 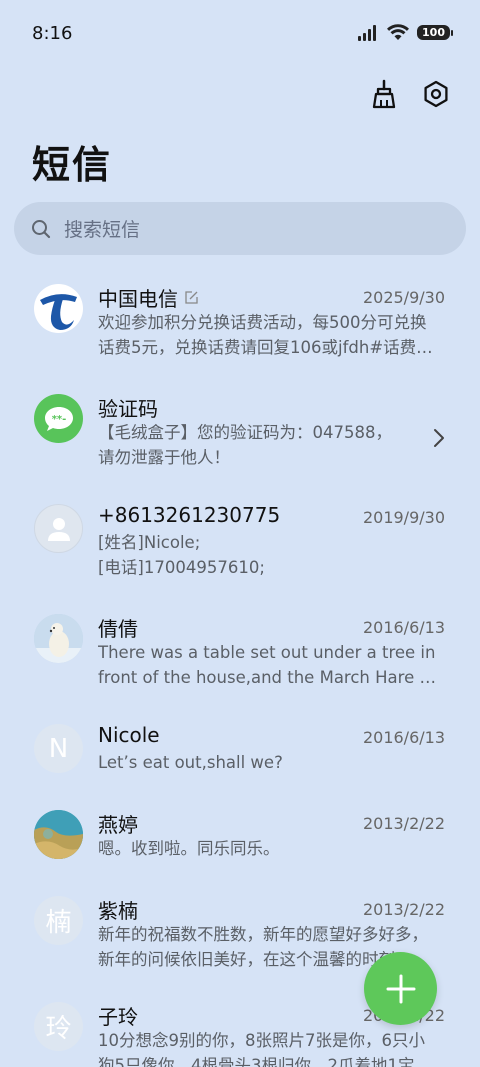 I want to click on preview-line-1: 欢迎参加积分兑换话费活动，每500分可兑换, so click(x=262, y=322).